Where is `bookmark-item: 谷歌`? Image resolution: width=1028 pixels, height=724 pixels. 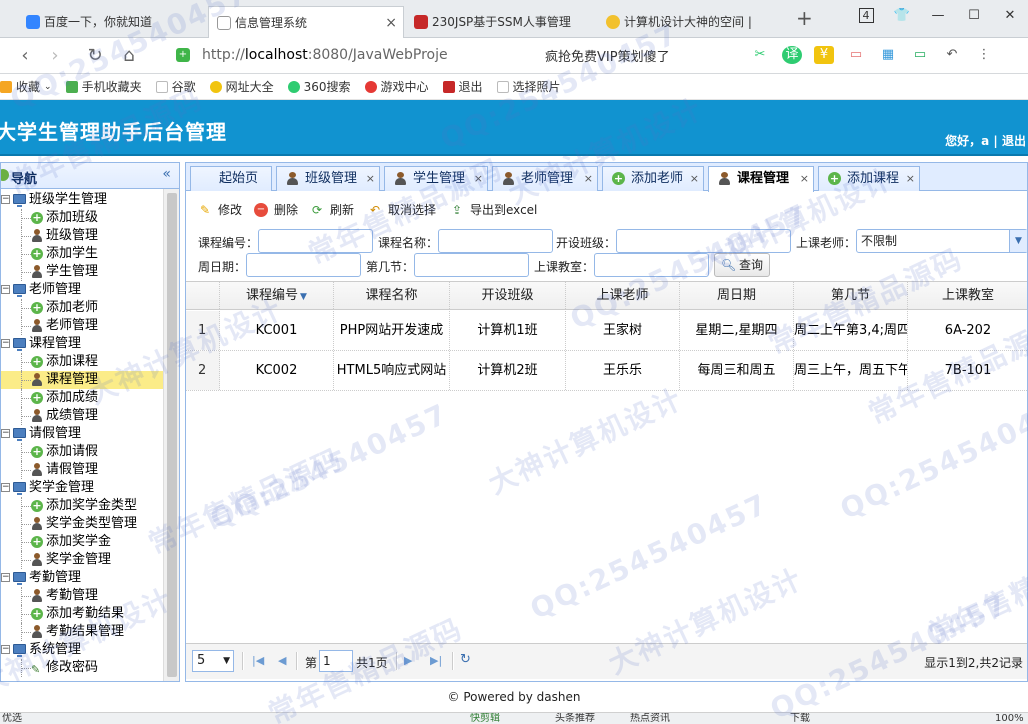 bookmark-item: 谷歌 is located at coordinates (175, 86).